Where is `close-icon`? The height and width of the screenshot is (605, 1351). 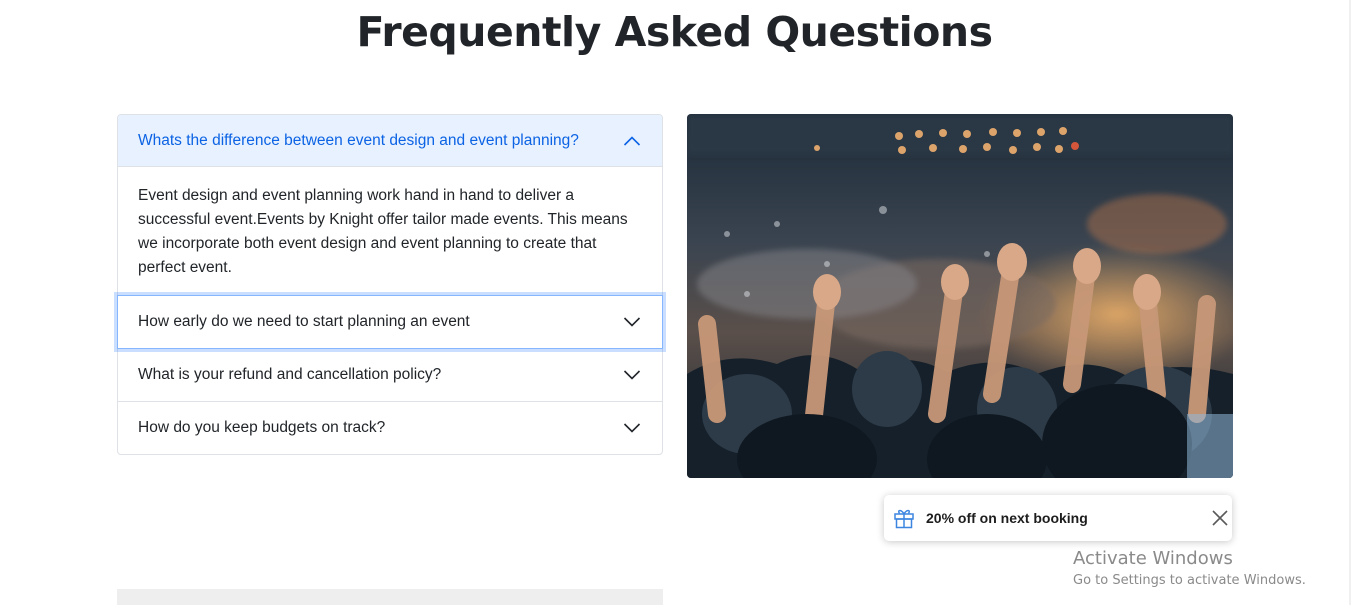
close-icon is located at coordinates (1220, 518).